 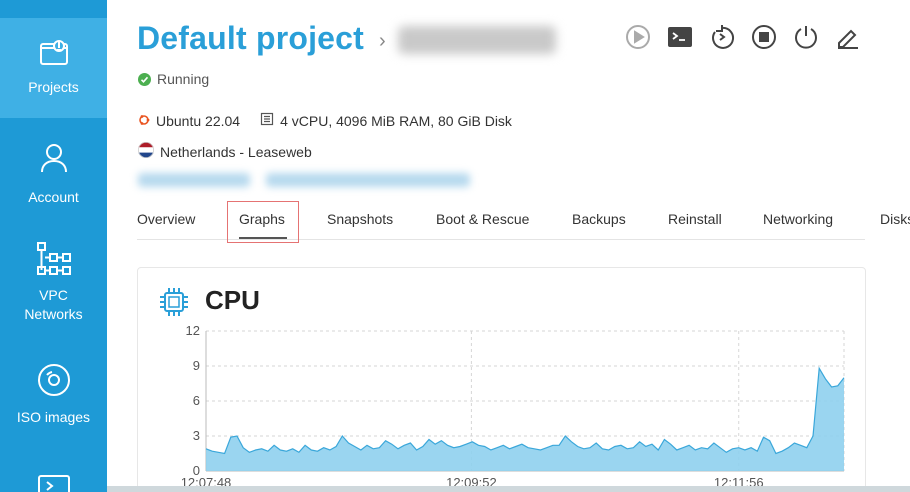 What do you see at coordinates (806, 37) in the screenshot?
I see `power-icon` at bounding box center [806, 37].